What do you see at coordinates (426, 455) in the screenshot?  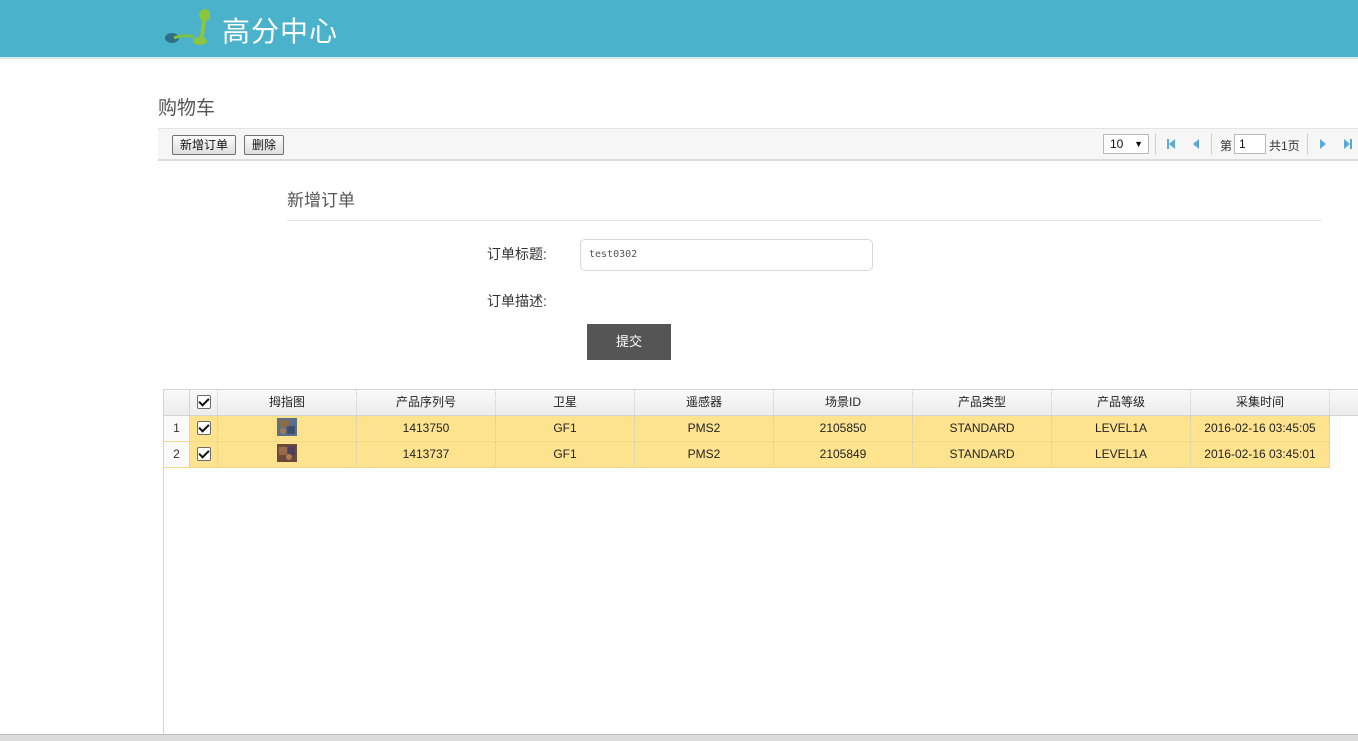 I see `serial-cell: 1413737` at bounding box center [426, 455].